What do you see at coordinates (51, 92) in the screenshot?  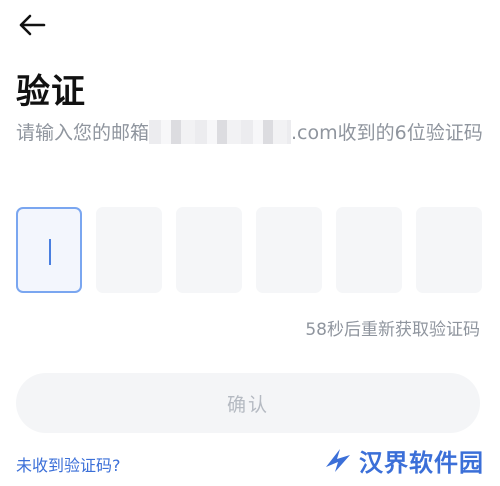 I see `page-title: 验证` at bounding box center [51, 92].